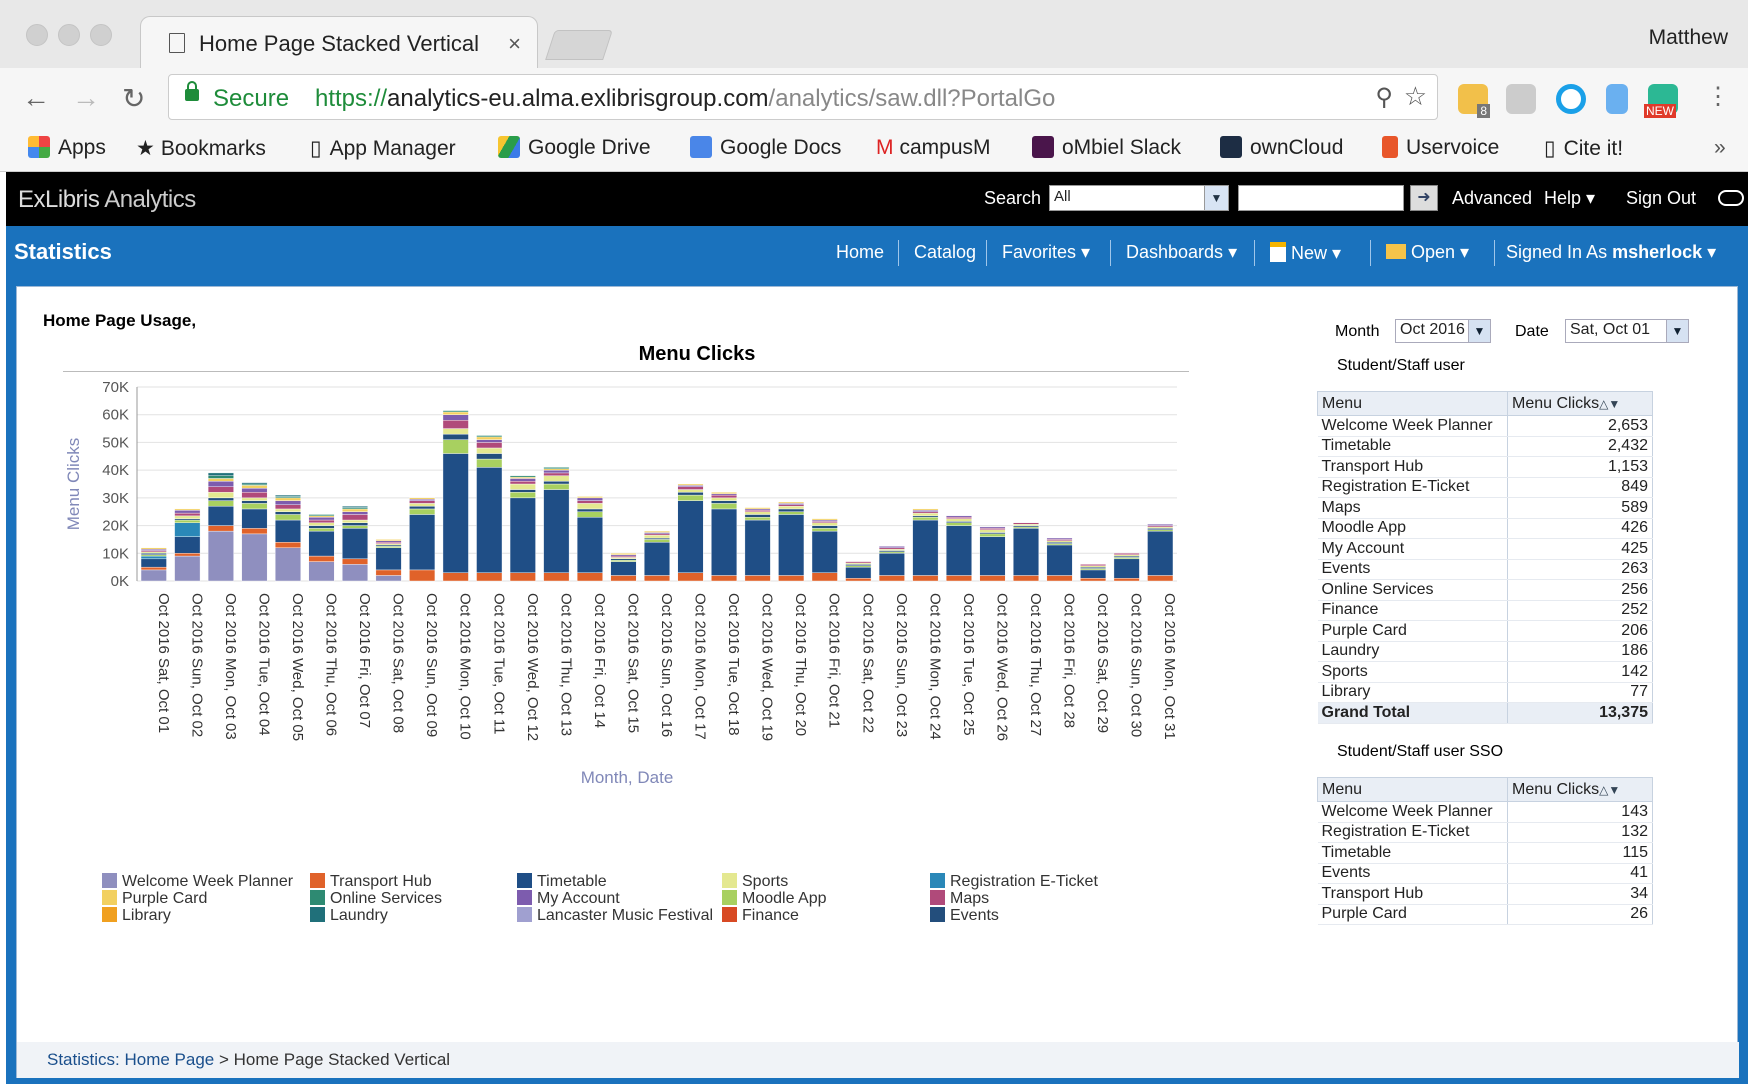 The width and height of the screenshot is (1748, 1084). Describe the element at coordinates (1384, 97) in the screenshot. I see `zoom-icon: ⚲` at that location.